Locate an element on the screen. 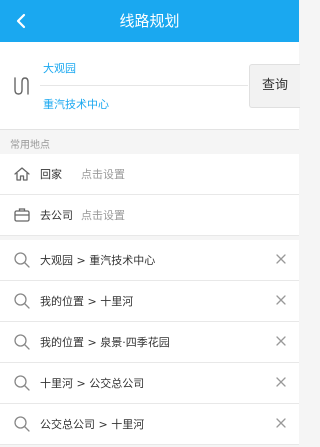  page-title: 线路规划 is located at coordinates (149, 21).